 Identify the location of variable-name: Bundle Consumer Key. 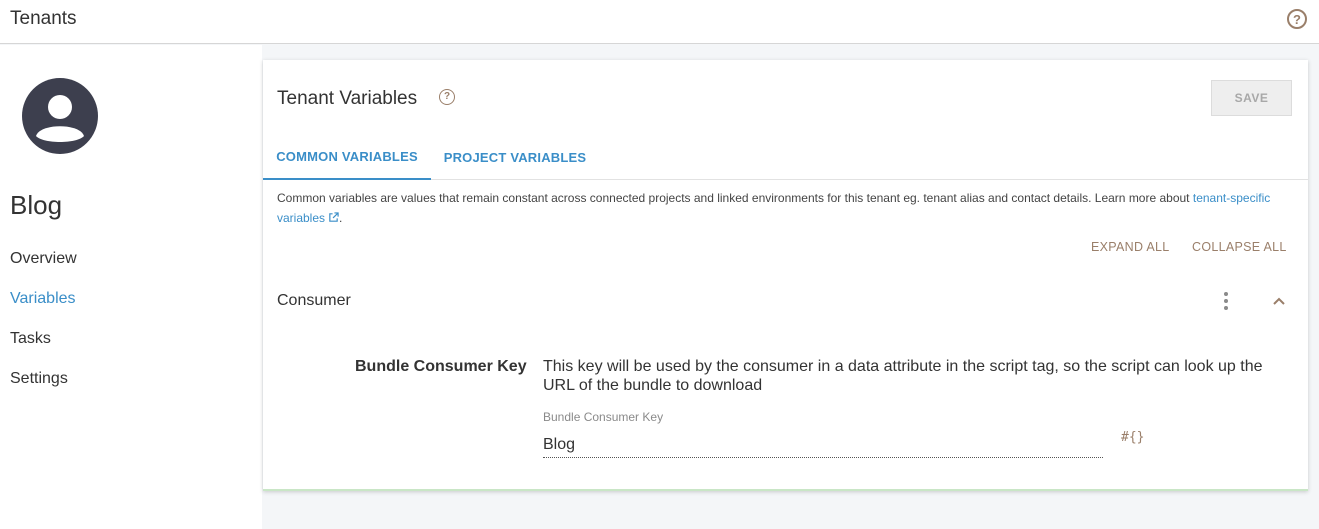
(441, 366).